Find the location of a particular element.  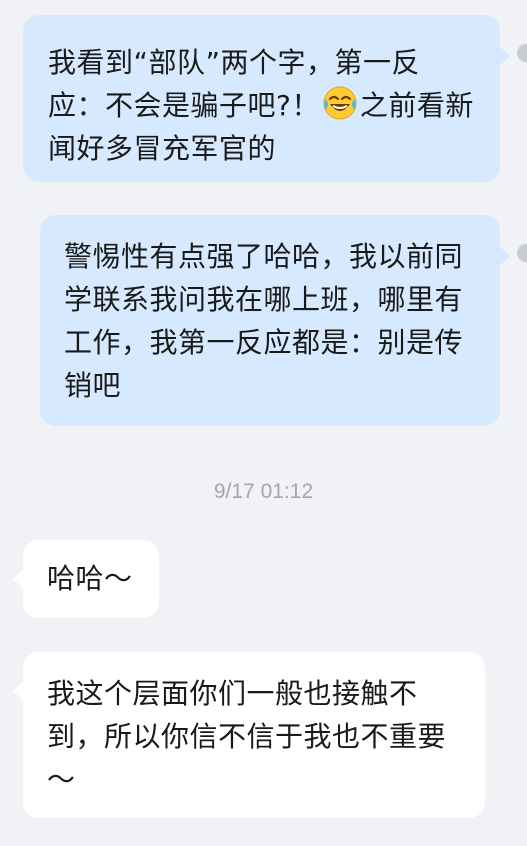

message-text: 我这个层面你们一般也接触不到，所以你信不信于我也不重要～ is located at coordinates (247, 736).